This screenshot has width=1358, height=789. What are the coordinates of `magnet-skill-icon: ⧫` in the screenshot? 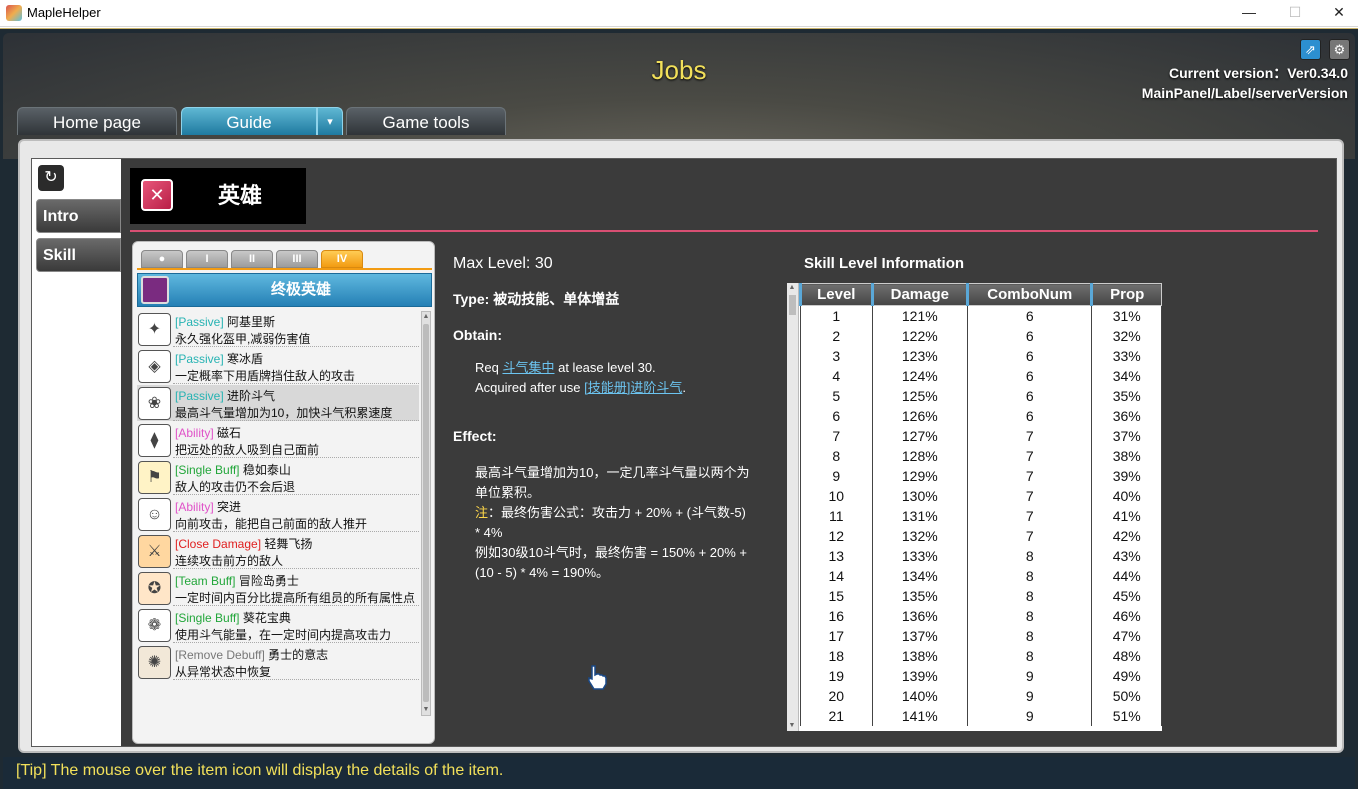 It's located at (154, 440).